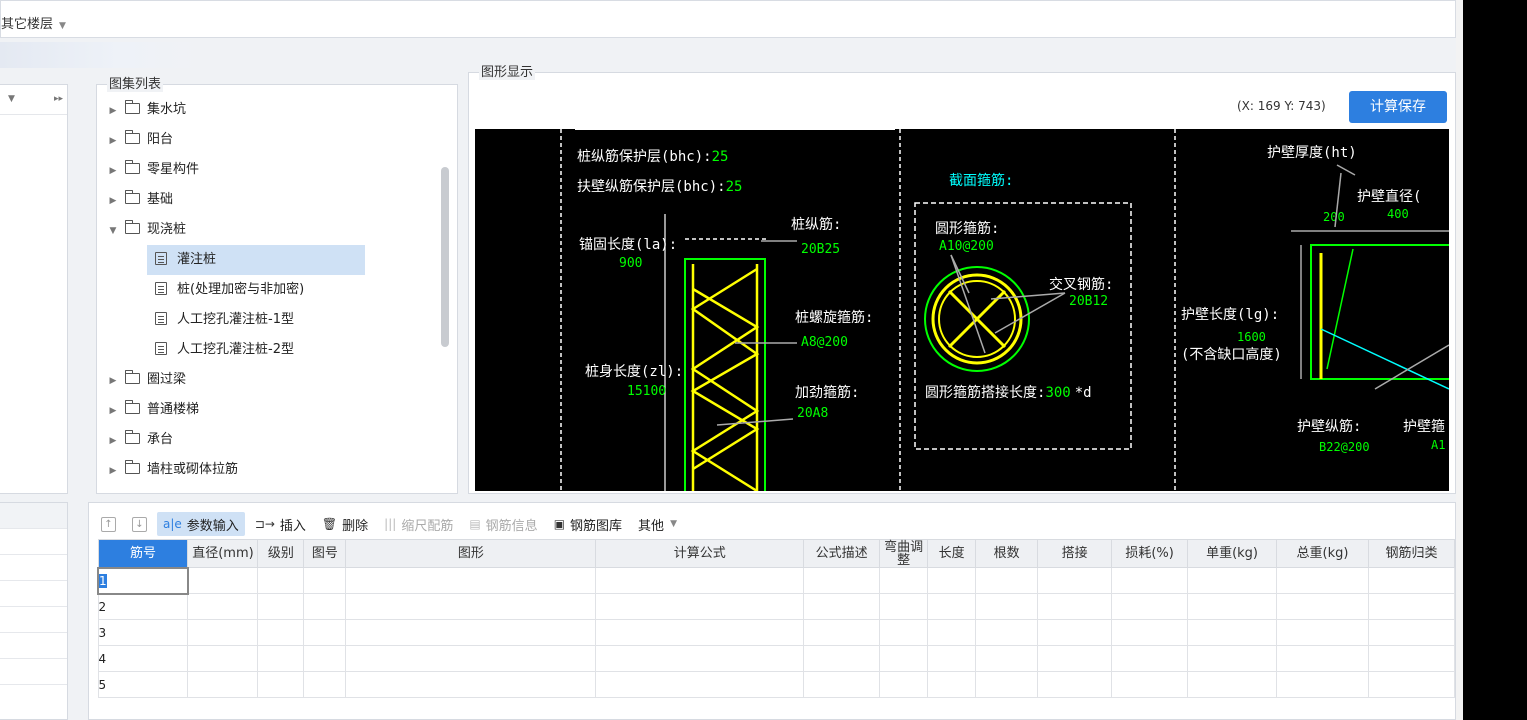 Image resolution: width=1527 pixels, height=720 pixels. I want to click on param-input-button: a|e 参数输入, so click(201, 524).